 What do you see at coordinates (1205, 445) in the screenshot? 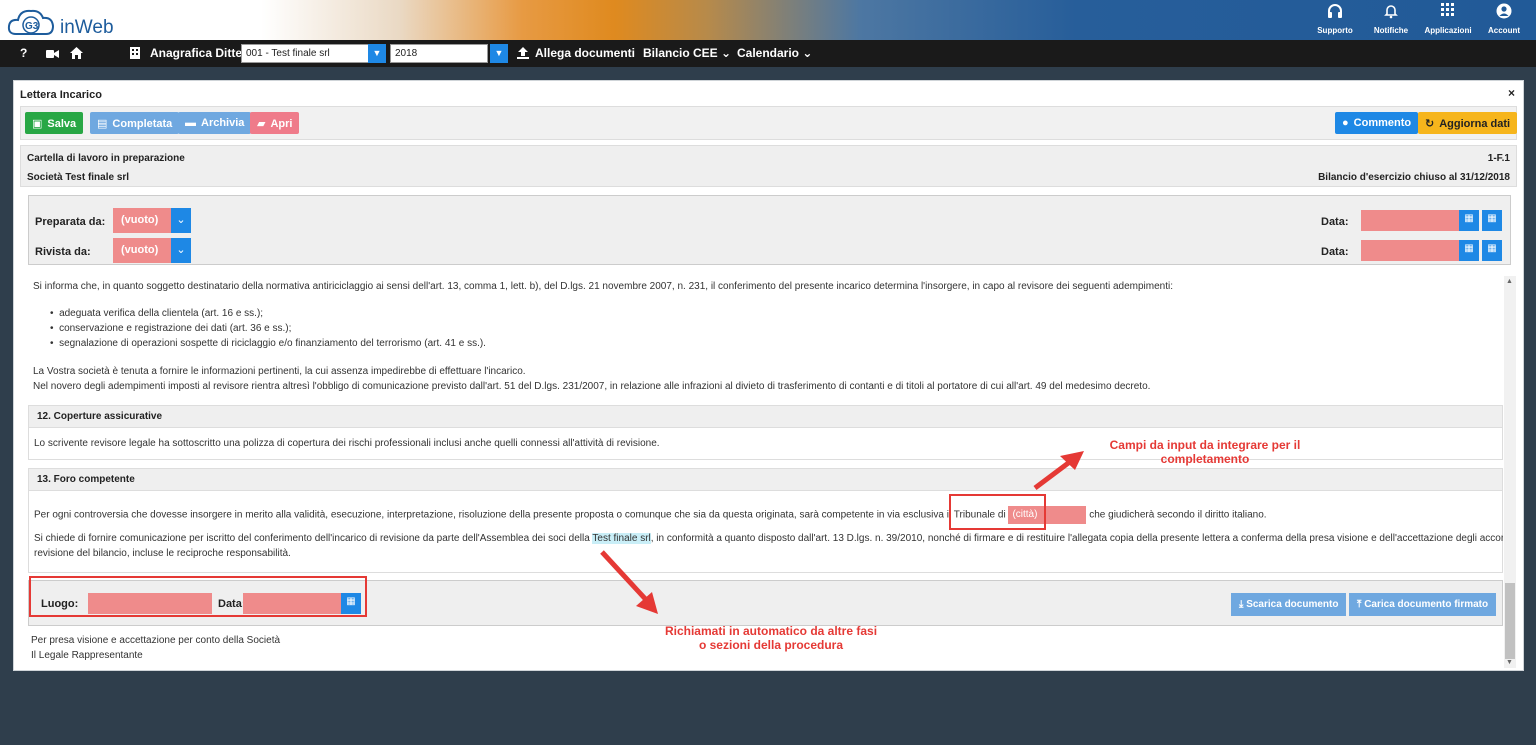
I see `annotation-line: Campi da input da integrare per il` at bounding box center [1205, 445].